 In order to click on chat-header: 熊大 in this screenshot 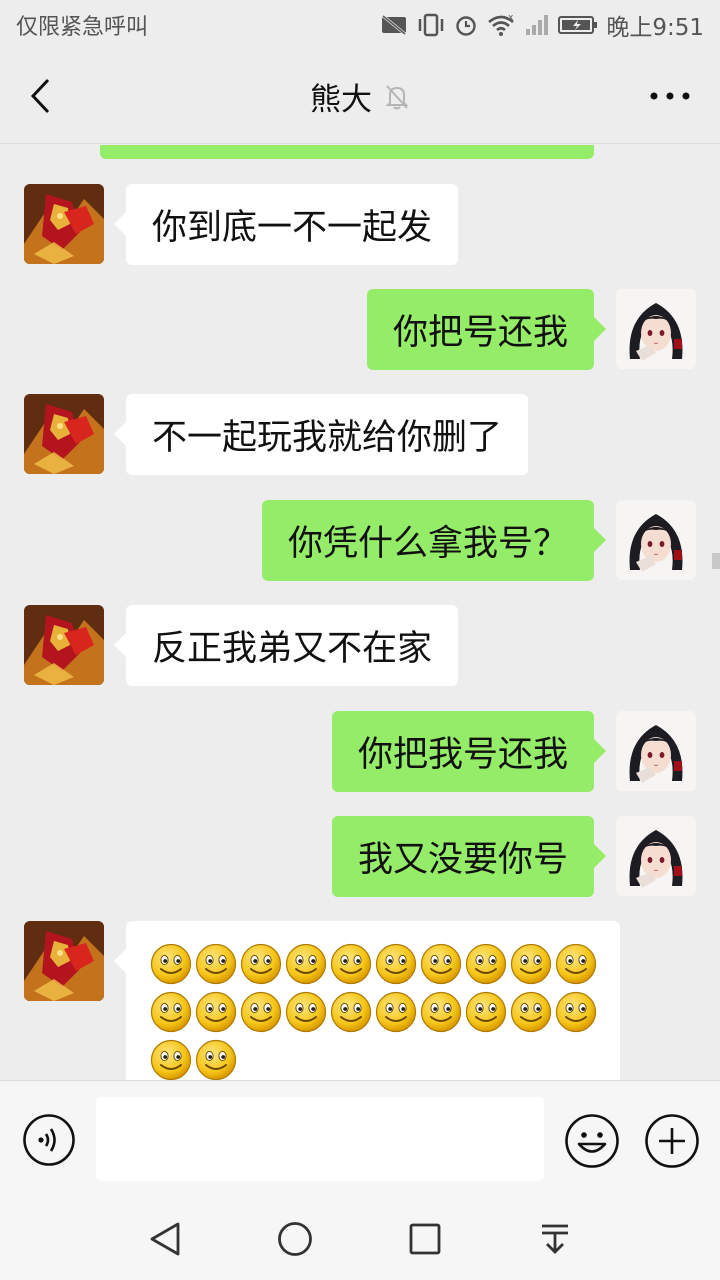, I will do `click(360, 97)`.